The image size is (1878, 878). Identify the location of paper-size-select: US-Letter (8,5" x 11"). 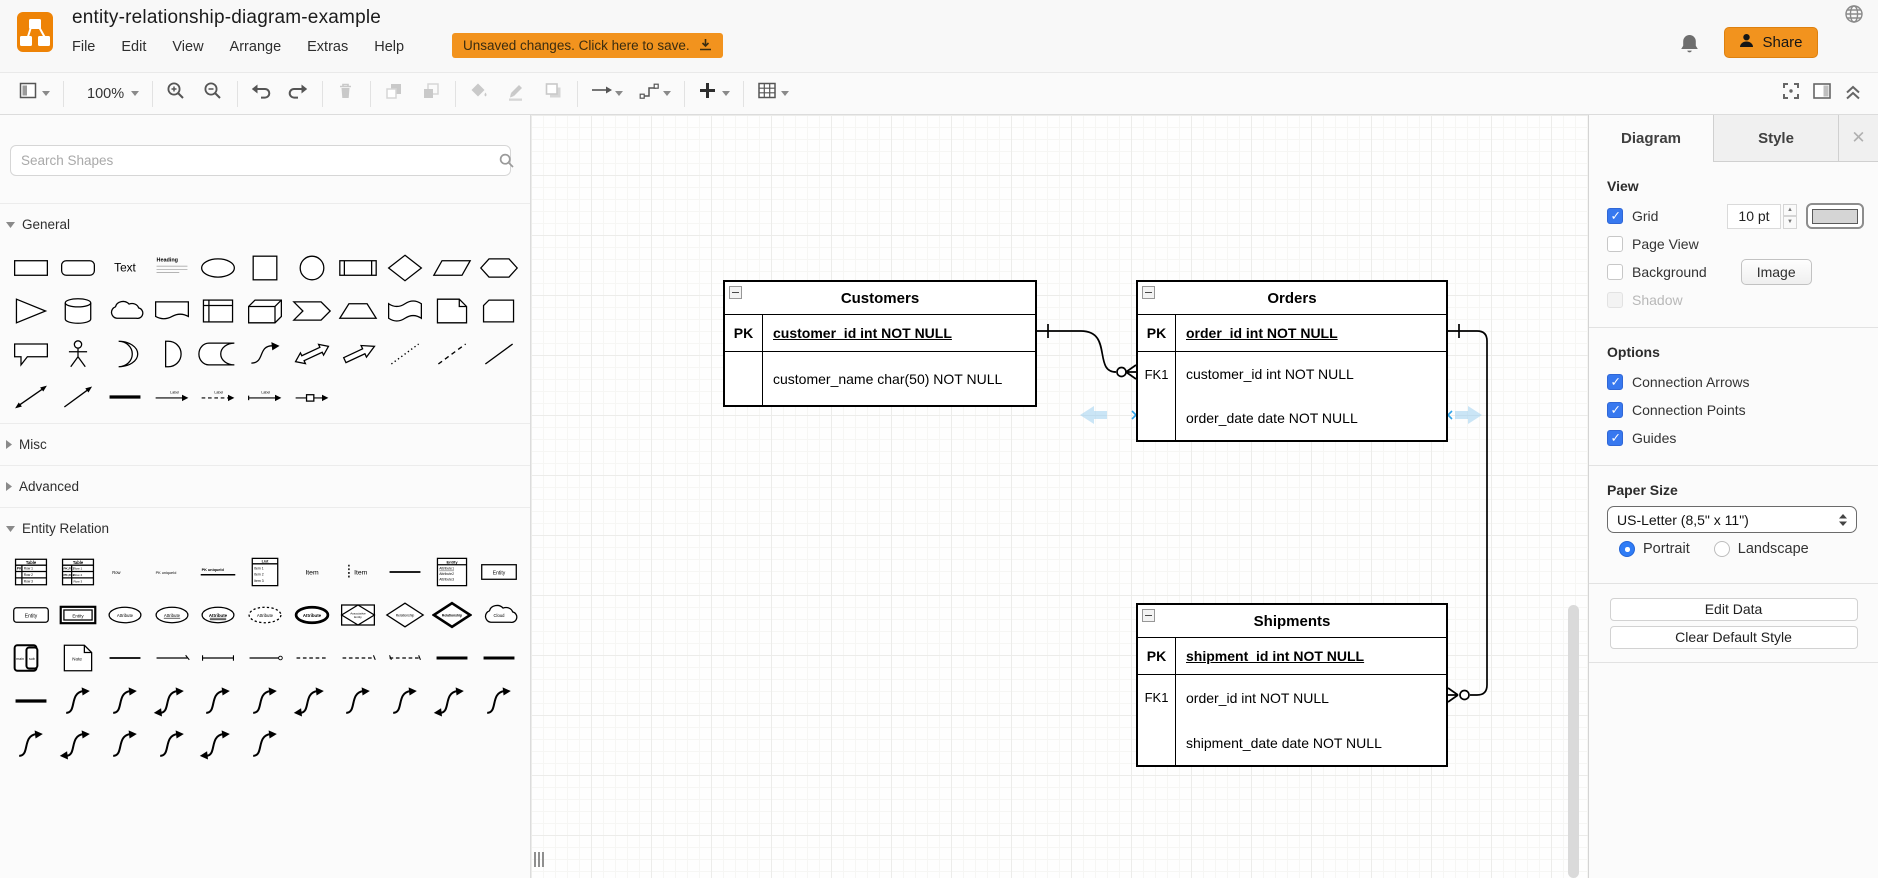
(1732, 519).